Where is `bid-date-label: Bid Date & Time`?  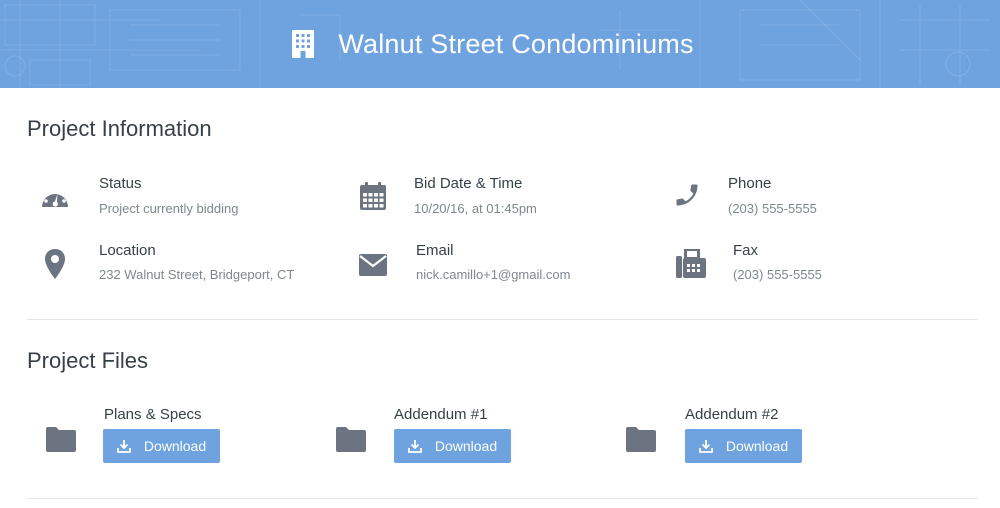
bid-date-label: Bid Date & Time is located at coordinates (468, 183).